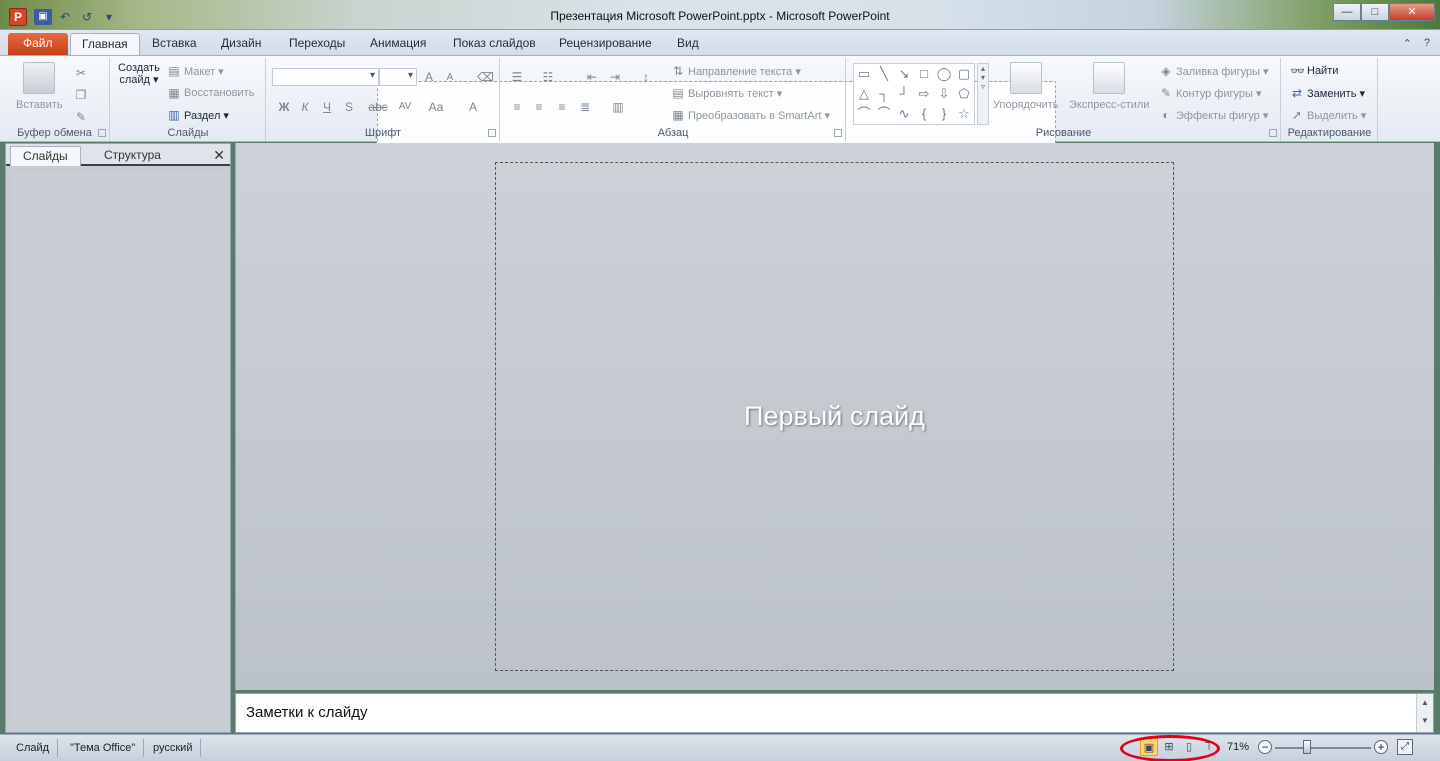  Describe the element at coordinates (646, 77) in the screenshot. I see `line-spacing-icon: ↕` at that location.